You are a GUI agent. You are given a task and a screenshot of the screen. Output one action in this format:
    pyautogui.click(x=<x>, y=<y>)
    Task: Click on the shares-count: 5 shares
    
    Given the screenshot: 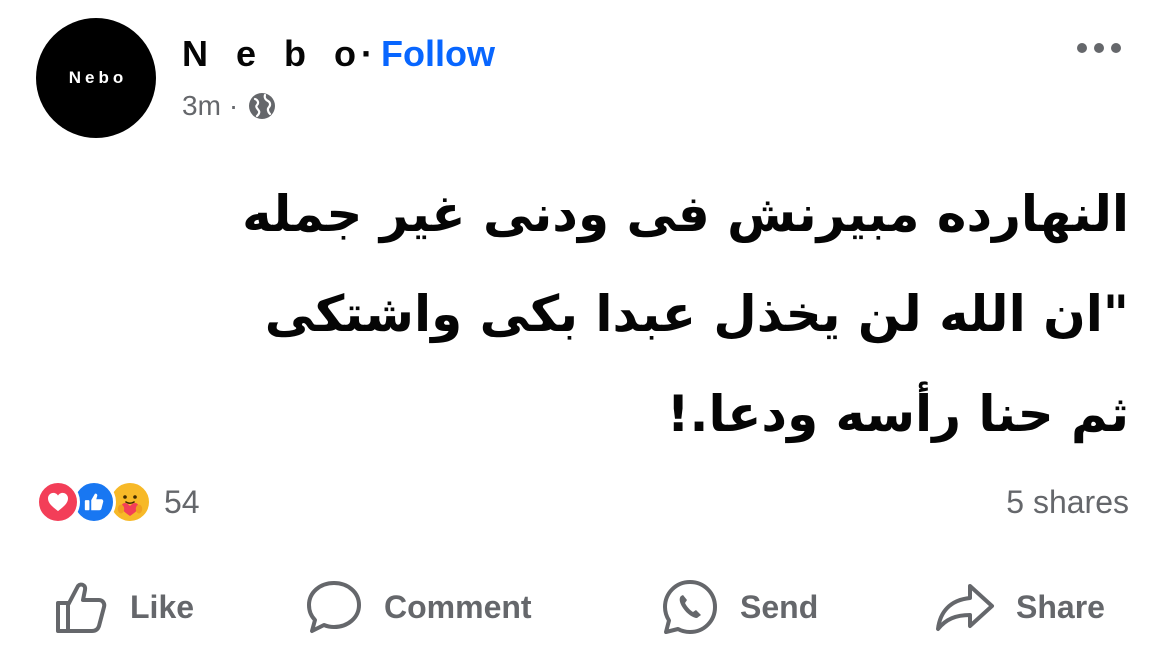 What is the action you would take?
    pyautogui.click(x=1067, y=502)
    